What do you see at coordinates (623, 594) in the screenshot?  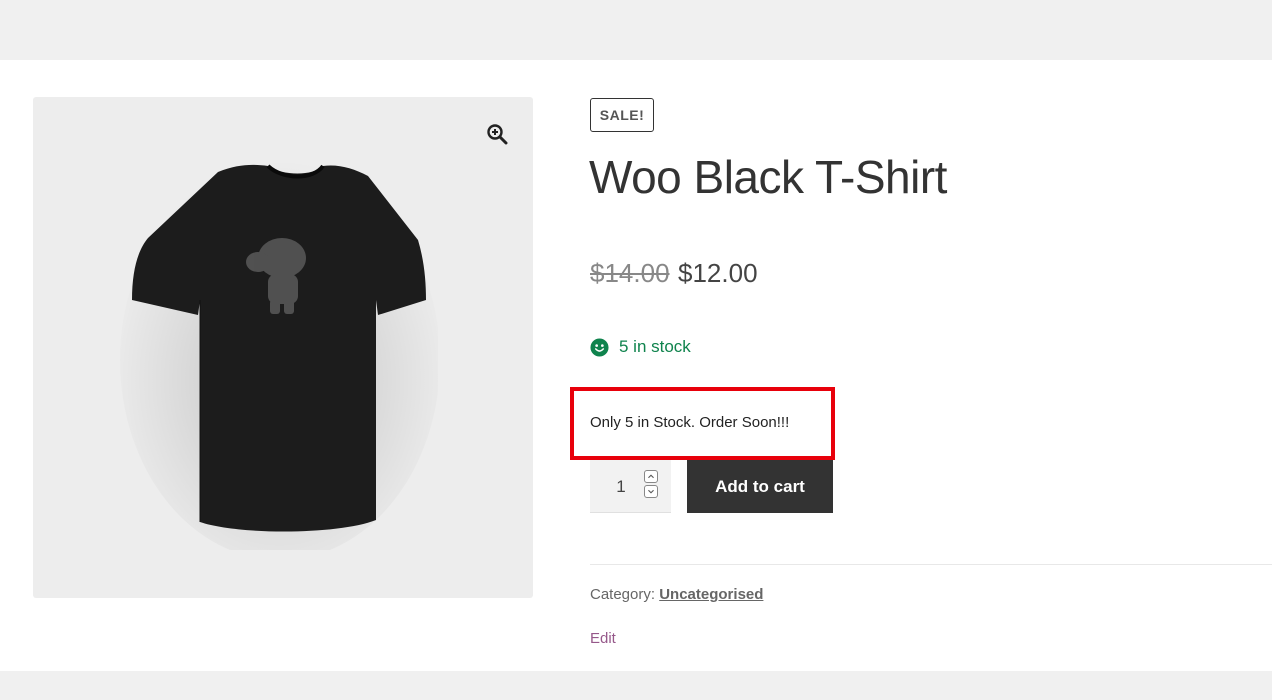 I see `category-label: Category:` at bounding box center [623, 594].